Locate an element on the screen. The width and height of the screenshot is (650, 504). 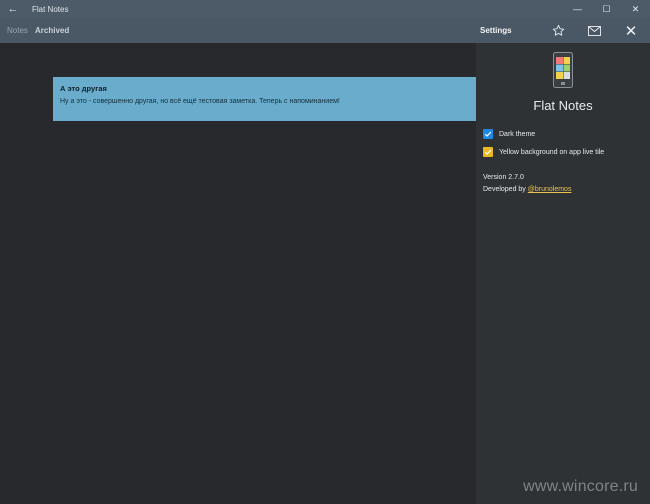
maximize-button: ☐ is located at coordinates (606, 9).